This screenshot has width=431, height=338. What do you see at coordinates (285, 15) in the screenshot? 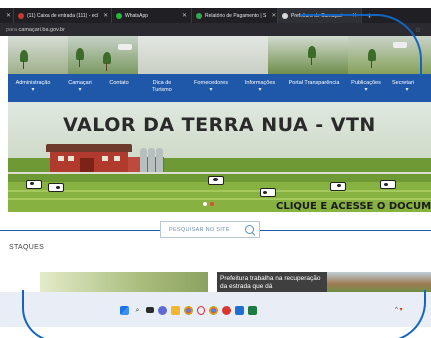
I see `site-icon` at bounding box center [285, 15].